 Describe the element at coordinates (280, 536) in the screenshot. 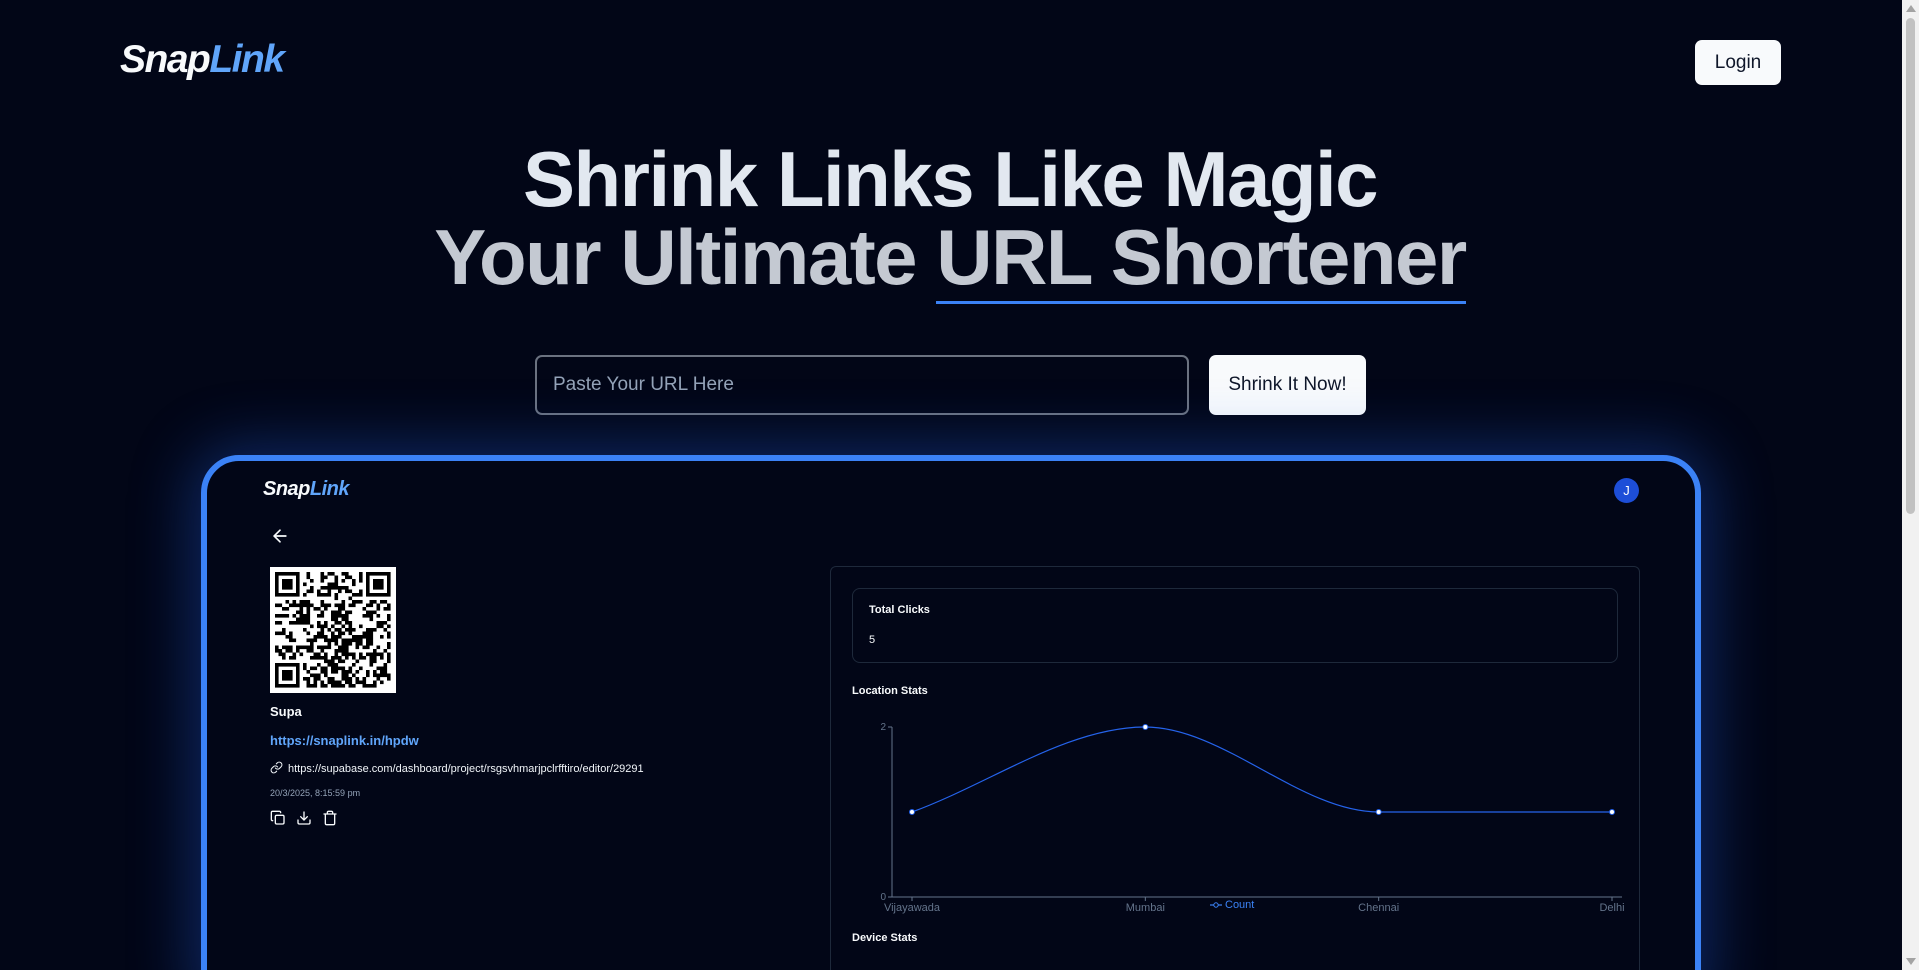

I see `arrow-left-icon` at that location.